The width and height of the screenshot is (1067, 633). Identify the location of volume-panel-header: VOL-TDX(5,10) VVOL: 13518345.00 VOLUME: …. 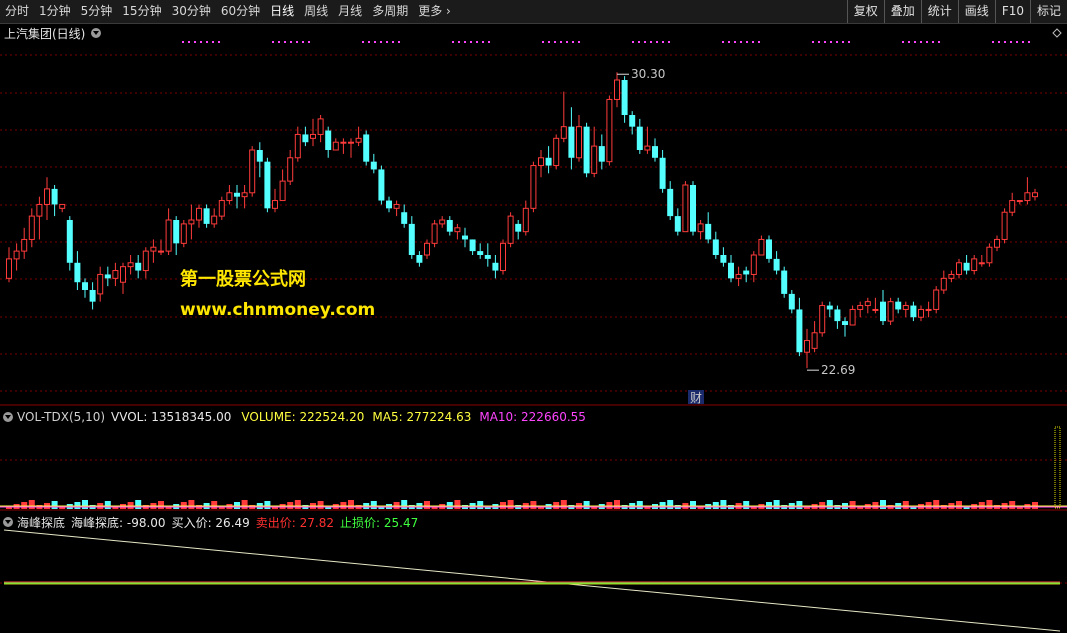
(293, 417).